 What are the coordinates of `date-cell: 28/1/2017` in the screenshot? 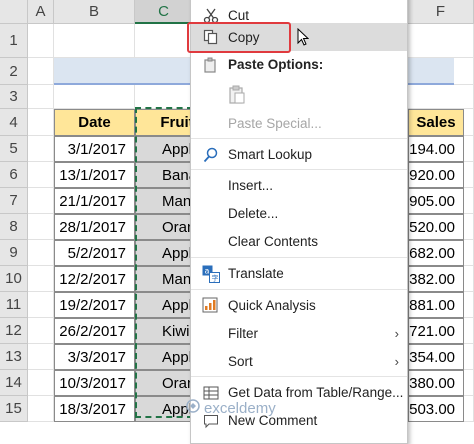 It's located at (94, 227).